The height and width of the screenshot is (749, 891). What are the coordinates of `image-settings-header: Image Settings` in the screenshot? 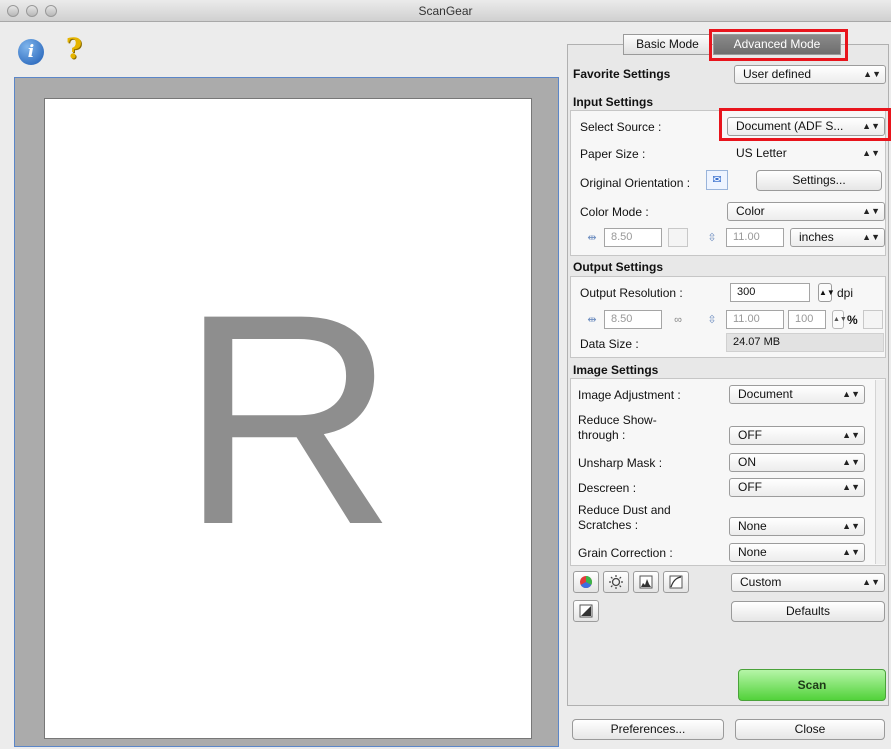 It's located at (616, 370).